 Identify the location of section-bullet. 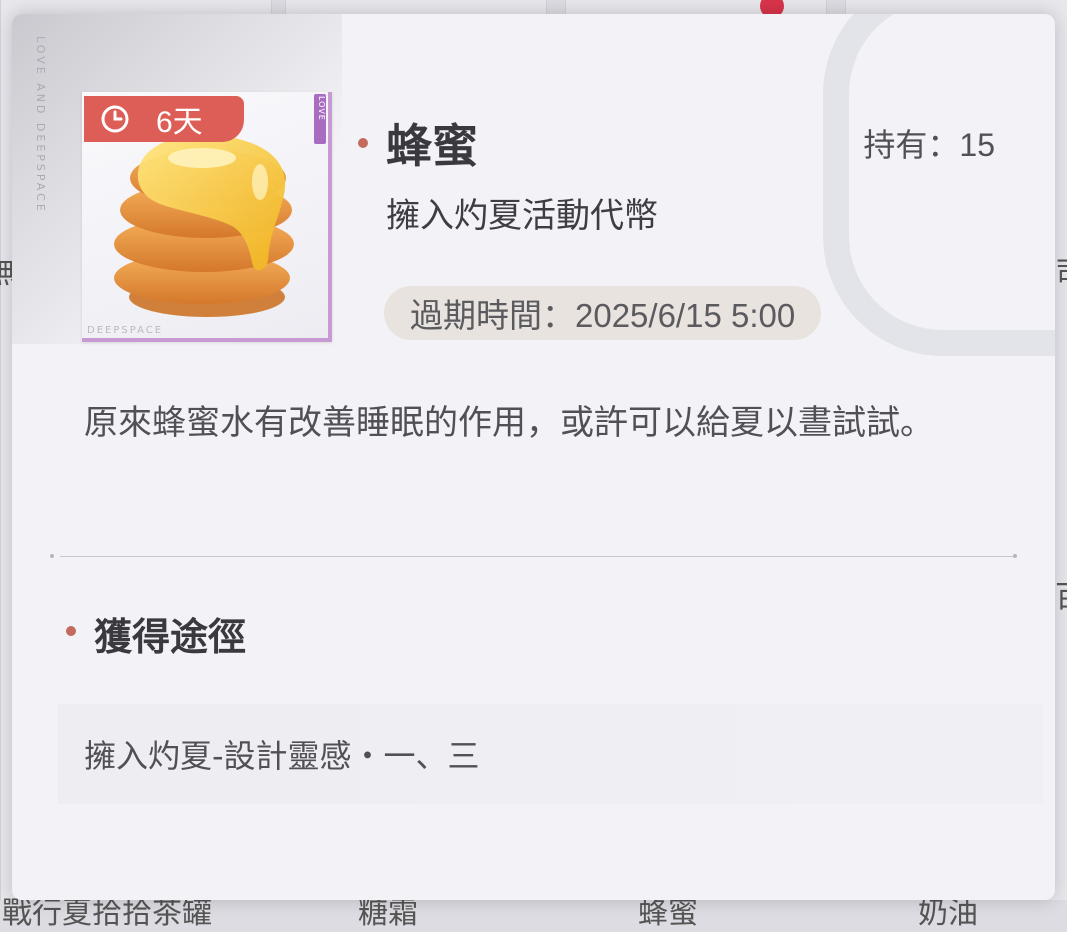
(71, 631).